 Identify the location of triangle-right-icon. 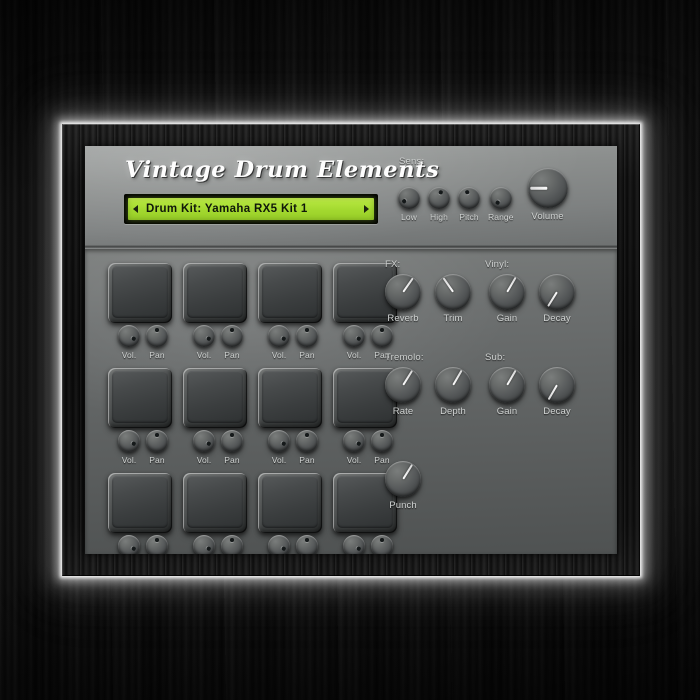
(366, 209).